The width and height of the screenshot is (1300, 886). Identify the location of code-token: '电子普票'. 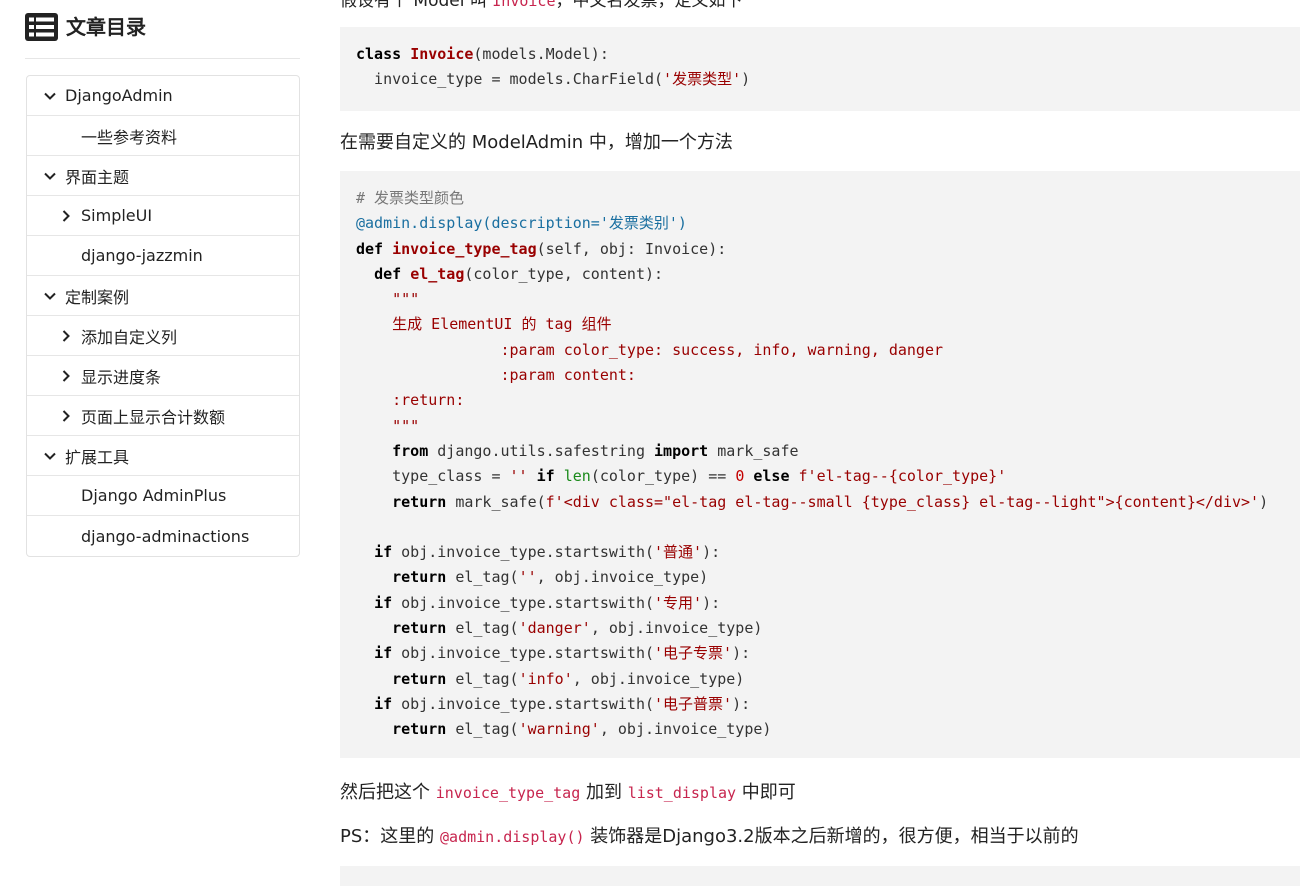
(693, 703).